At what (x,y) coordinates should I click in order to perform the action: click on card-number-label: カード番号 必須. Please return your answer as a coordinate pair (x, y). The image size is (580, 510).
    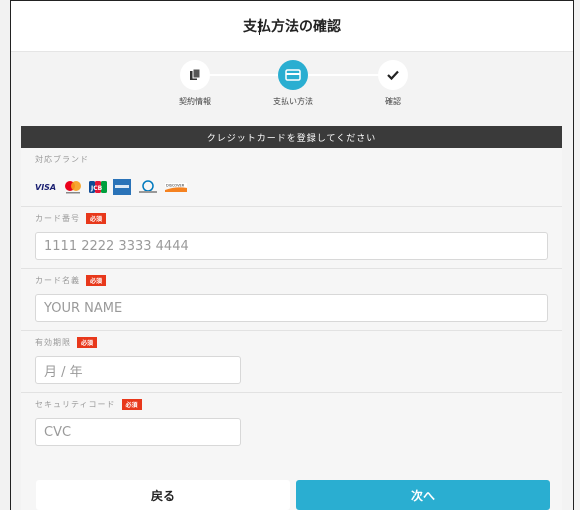
    Looking at the image, I should click on (291, 218).